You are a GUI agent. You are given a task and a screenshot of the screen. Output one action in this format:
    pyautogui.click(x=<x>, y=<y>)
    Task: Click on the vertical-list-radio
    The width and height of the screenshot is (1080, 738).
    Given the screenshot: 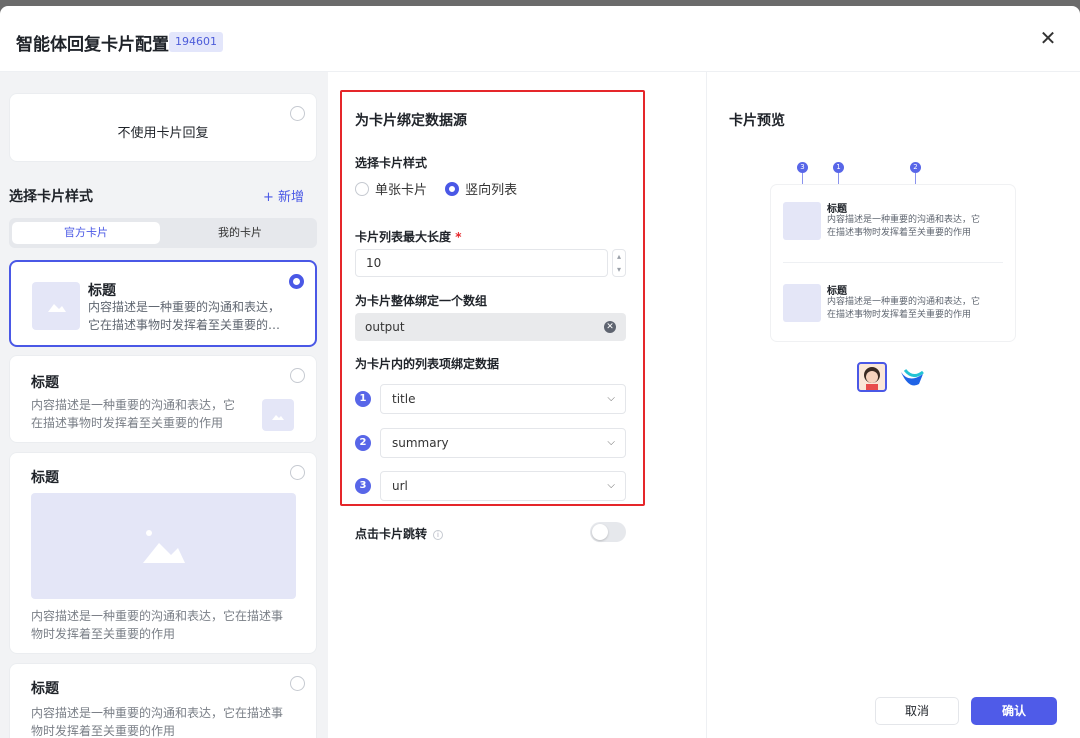 What is the action you would take?
    pyautogui.click(x=452, y=188)
    